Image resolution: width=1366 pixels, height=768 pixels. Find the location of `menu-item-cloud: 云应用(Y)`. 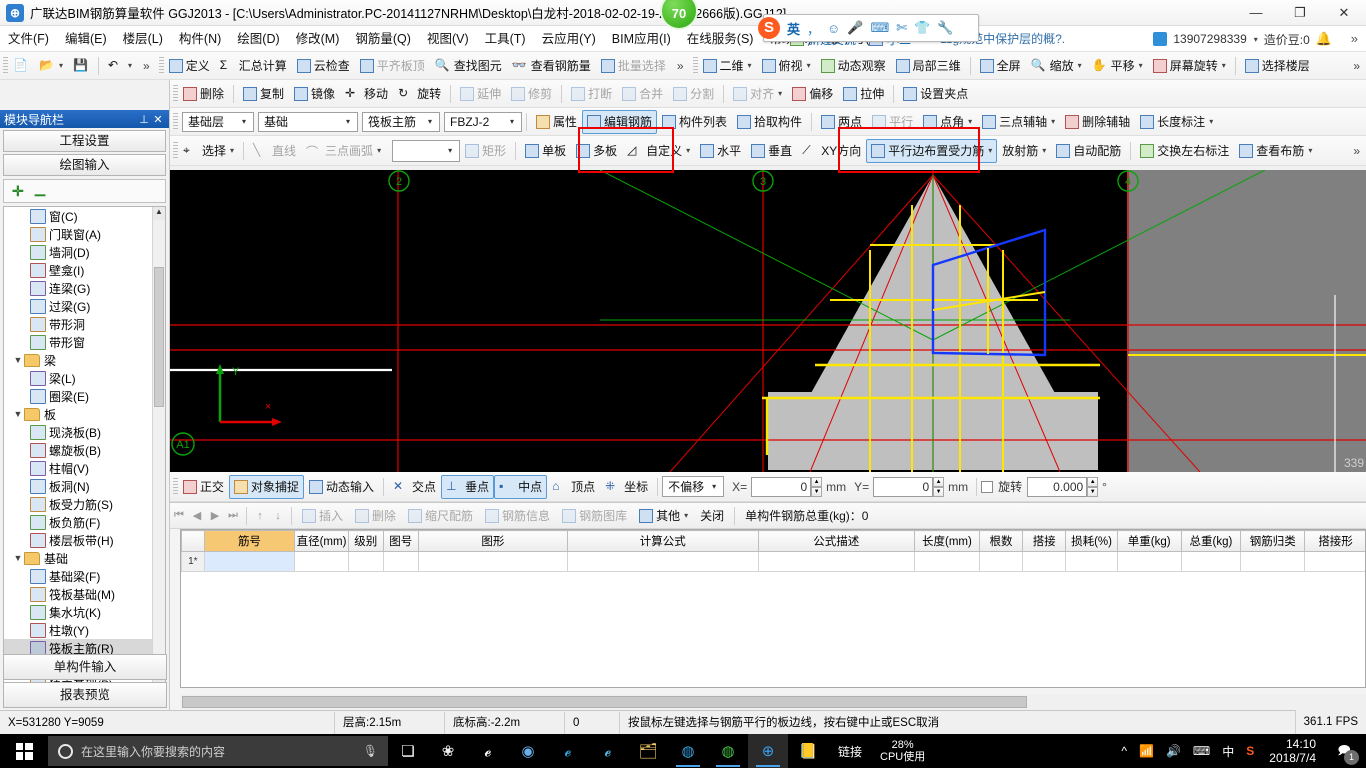

menu-item-cloud: 云应用(Y) is located at coordinates (569, 39).